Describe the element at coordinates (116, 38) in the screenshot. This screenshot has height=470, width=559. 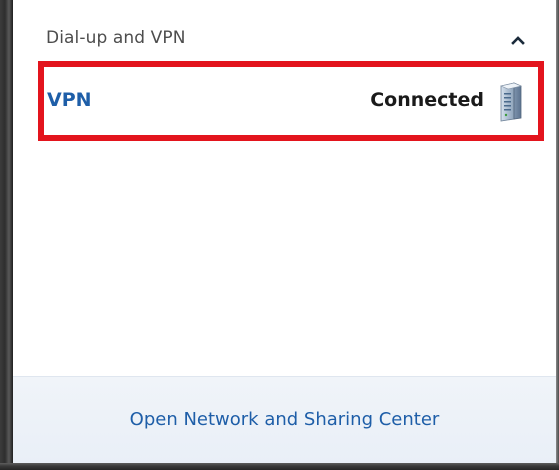
I see `section-title: Dial-up and VPN` at that location.